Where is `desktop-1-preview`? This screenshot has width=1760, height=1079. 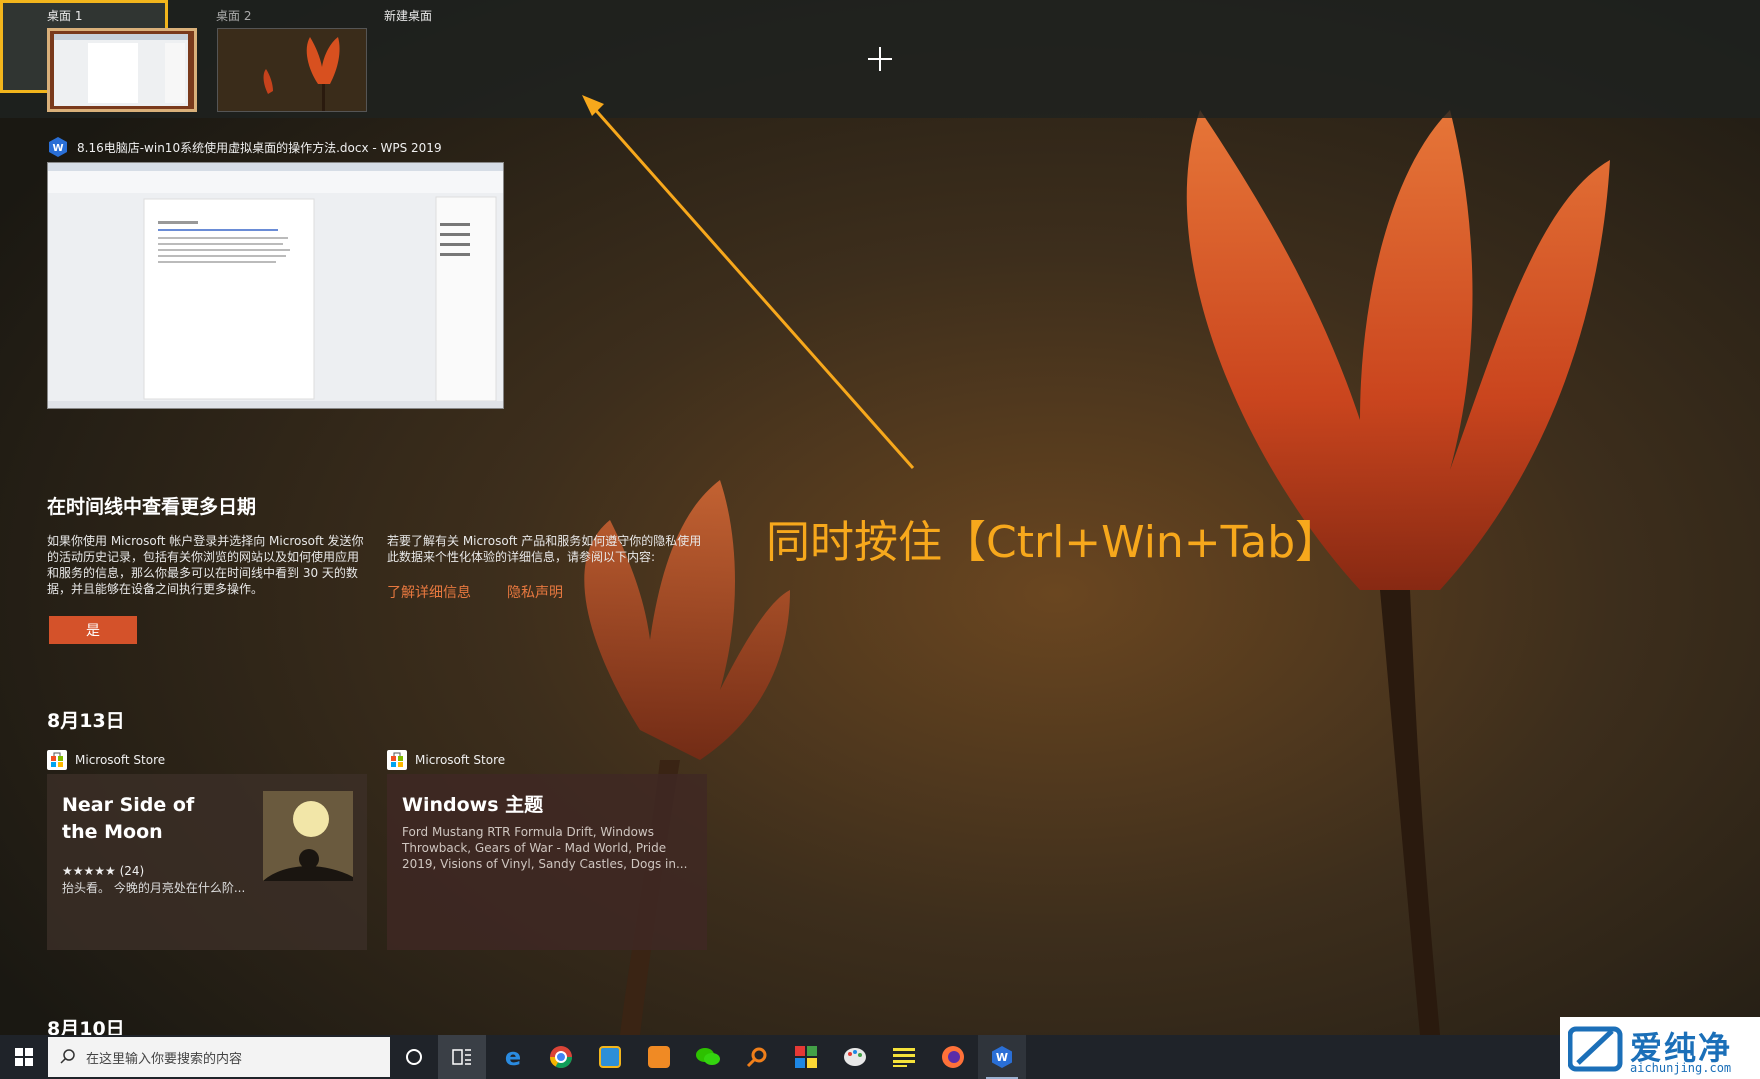 desktop-1-preview is located at coordinates (122, 70).